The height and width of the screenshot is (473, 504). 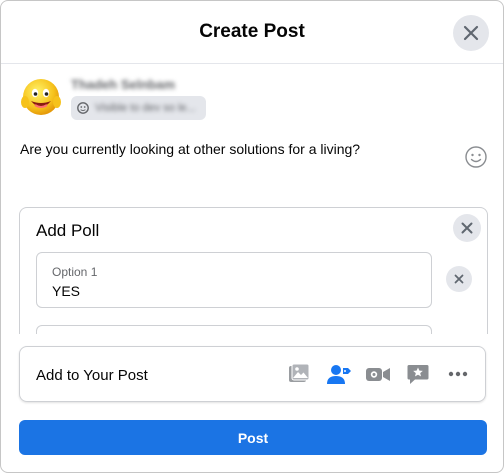 I want to click on photo-video-button, so click(x=299, y=374).